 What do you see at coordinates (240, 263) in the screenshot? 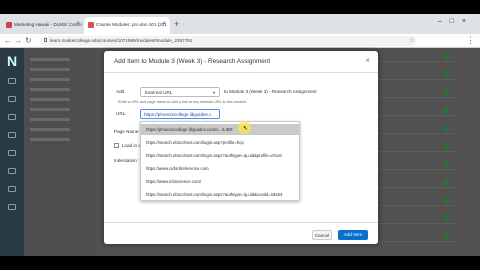
I see `bottom-letterbox` at bounding box center [240, 263].